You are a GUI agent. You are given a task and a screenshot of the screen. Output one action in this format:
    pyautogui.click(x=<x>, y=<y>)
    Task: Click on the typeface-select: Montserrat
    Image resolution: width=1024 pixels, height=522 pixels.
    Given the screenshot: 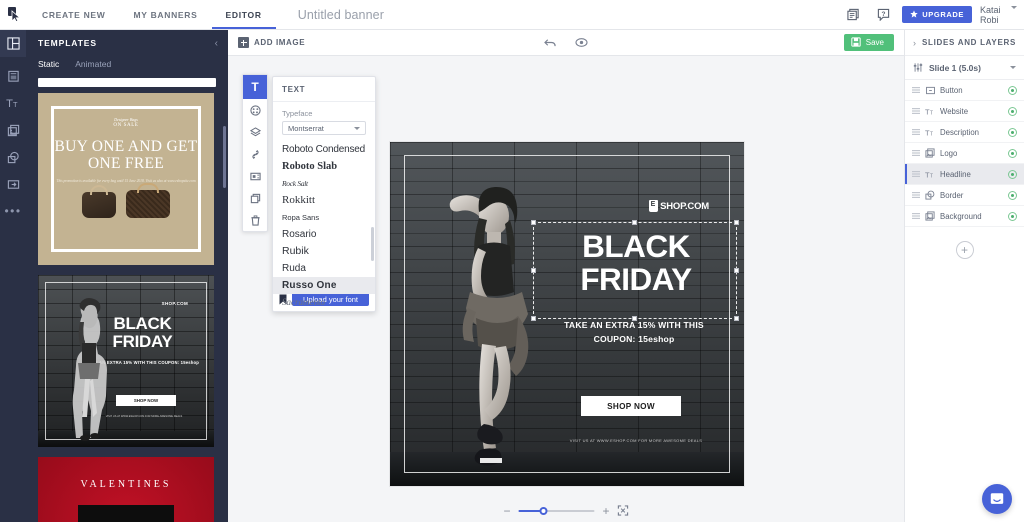 What is the action you would take?
    pyautogui.click(x=324, y=128)
    